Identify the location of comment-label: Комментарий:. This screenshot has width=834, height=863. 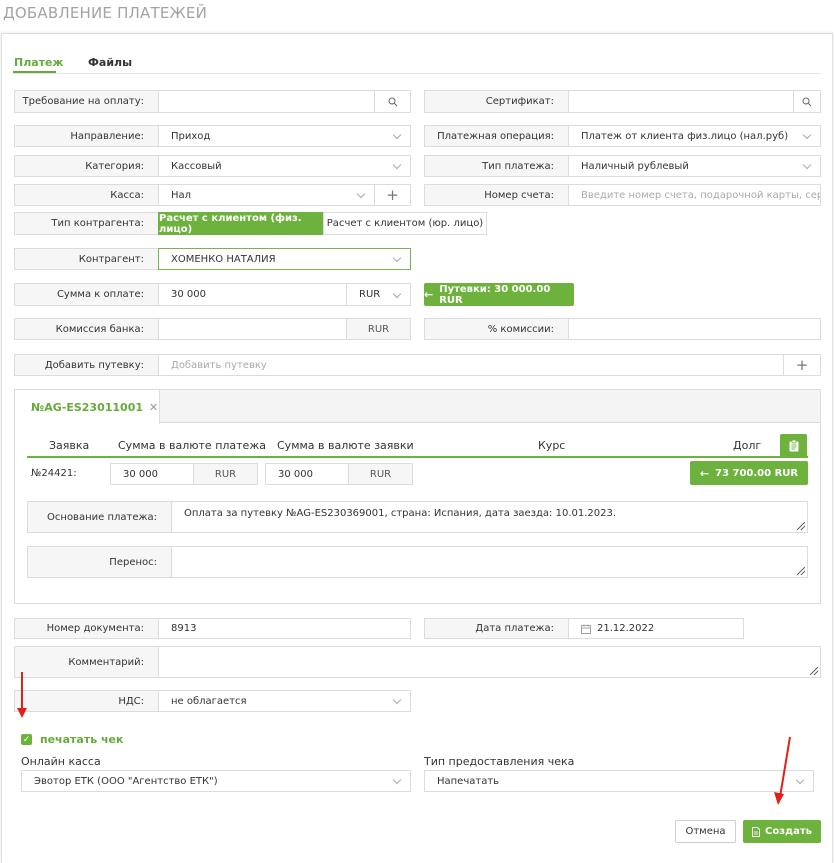
(86, 662).